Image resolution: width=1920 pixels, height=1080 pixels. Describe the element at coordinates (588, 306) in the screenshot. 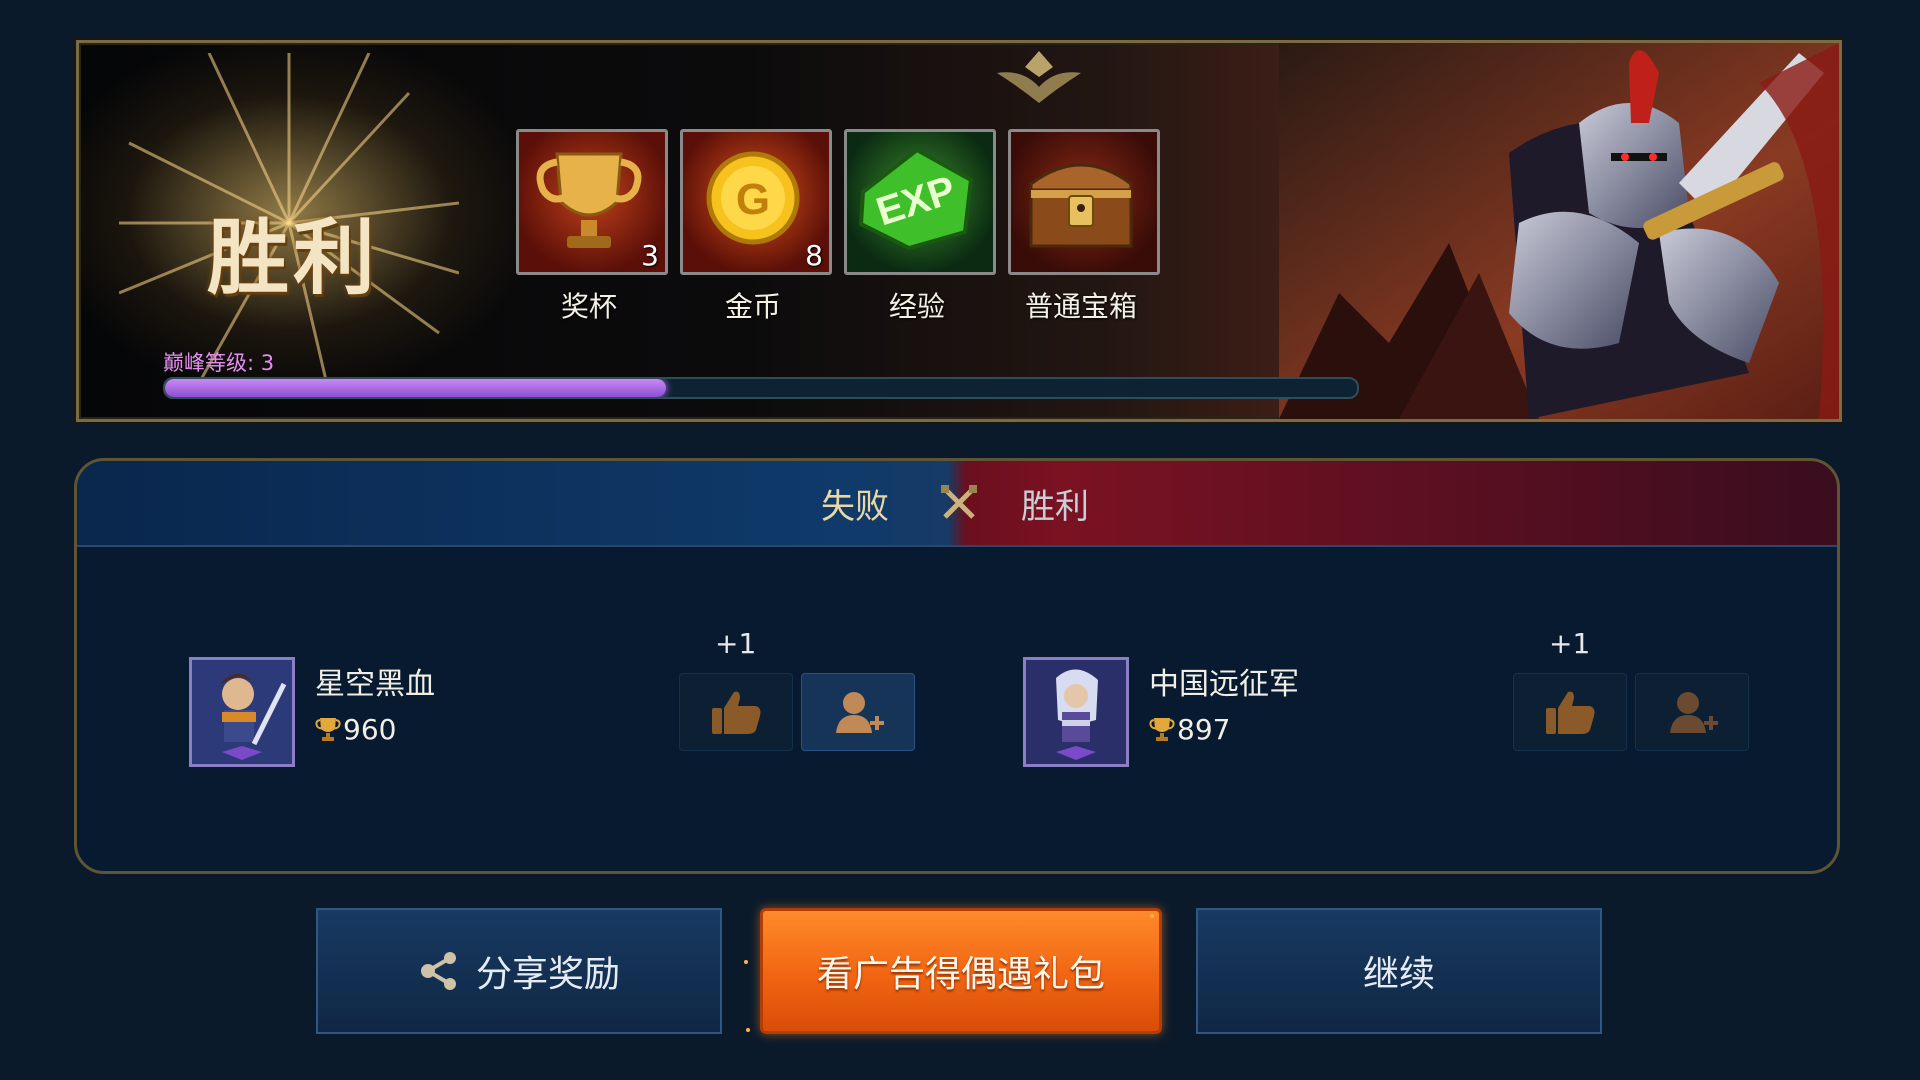

I see `reward-label-trophy: 奖杯` at that location.